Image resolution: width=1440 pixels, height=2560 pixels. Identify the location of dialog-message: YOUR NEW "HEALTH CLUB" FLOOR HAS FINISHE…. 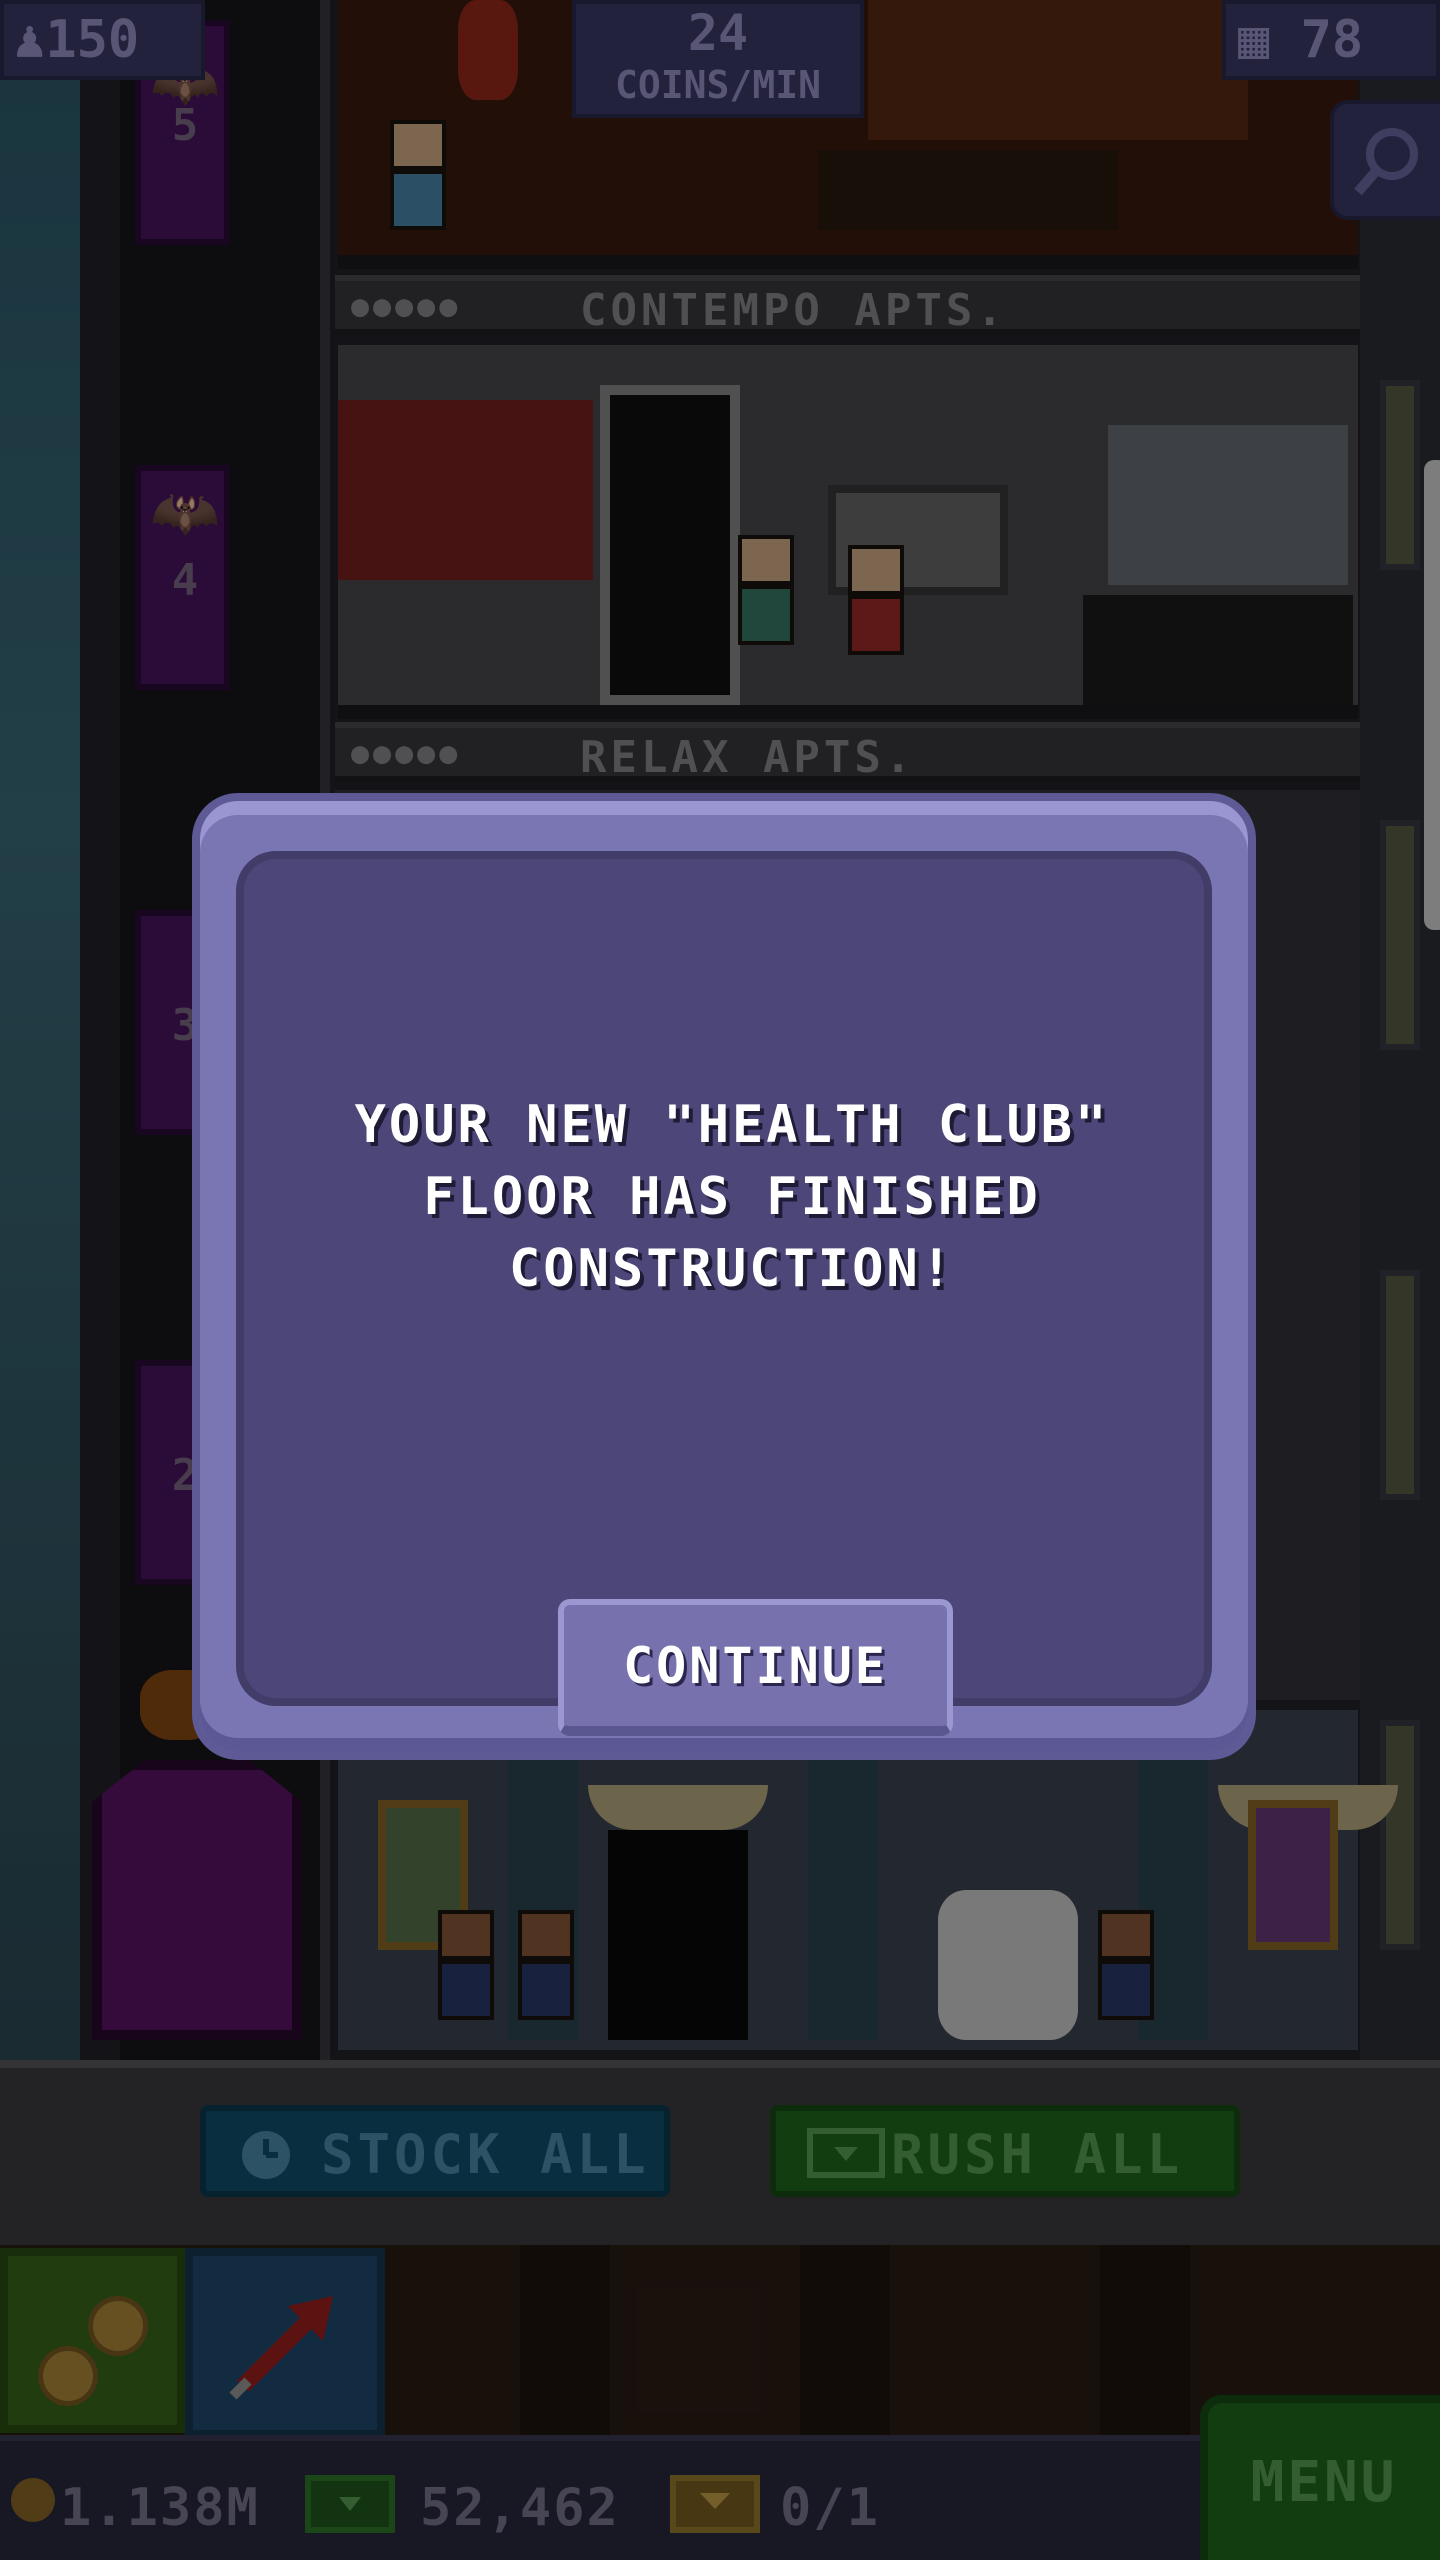
(732, 1197).